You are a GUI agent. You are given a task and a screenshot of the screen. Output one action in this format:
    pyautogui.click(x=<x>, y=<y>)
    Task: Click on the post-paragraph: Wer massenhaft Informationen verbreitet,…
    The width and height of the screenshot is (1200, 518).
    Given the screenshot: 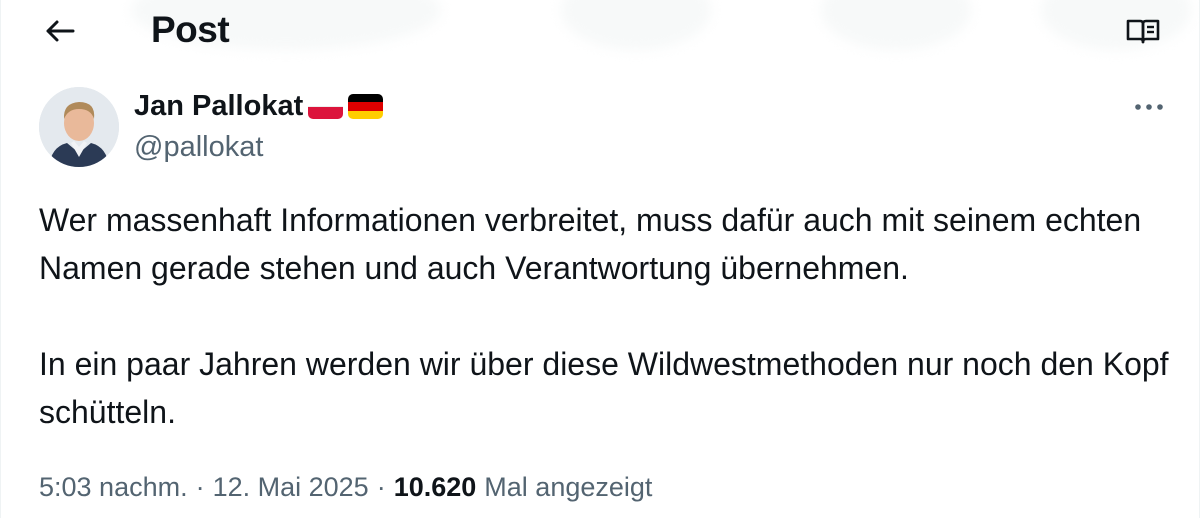 What is the action you would take?
    pyautogui.click(x=590, y=244)
    